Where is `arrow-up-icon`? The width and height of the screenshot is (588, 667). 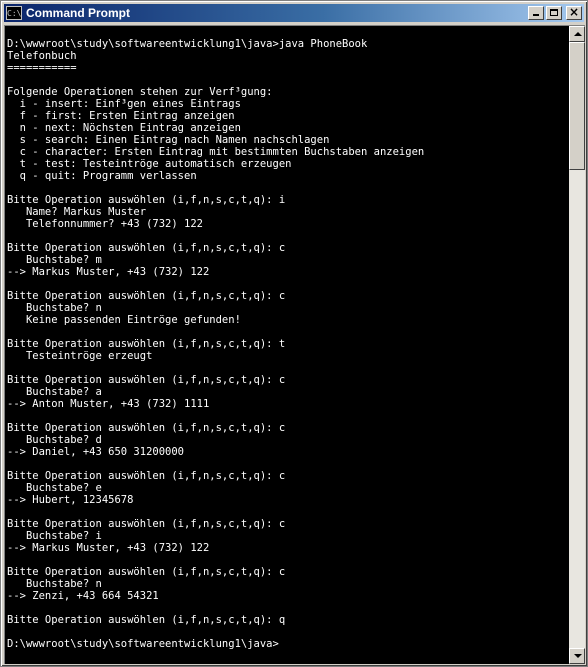 arrow-up-icon is located at coordinates (578, 34).